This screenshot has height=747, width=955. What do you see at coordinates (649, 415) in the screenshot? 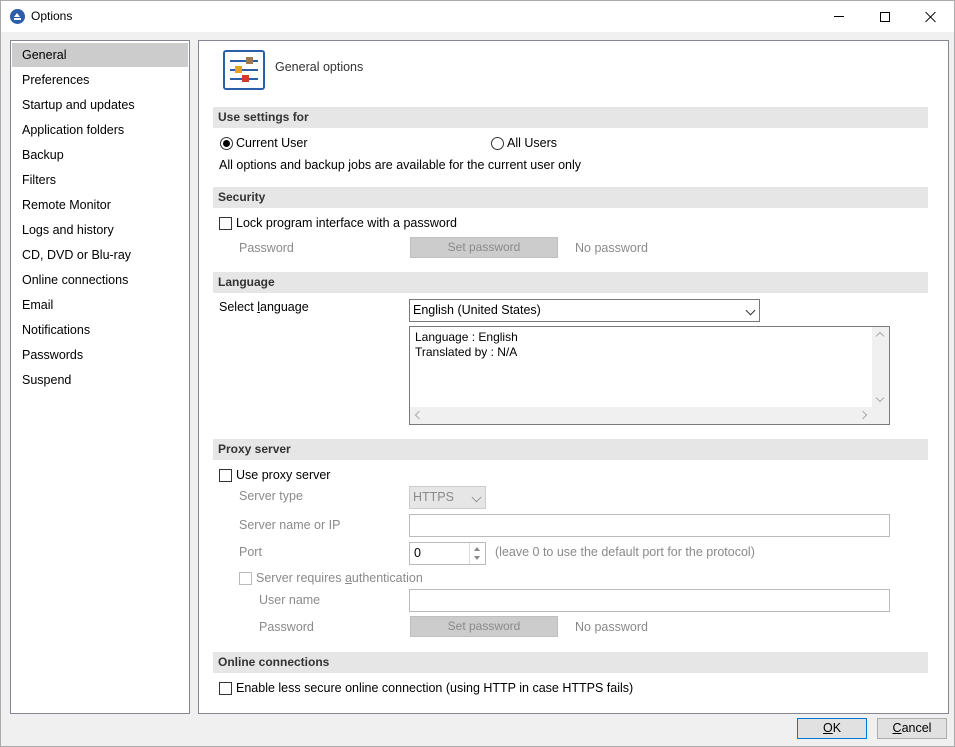
I see `horizontal-scrollbar` at bounding box center [649, 415].